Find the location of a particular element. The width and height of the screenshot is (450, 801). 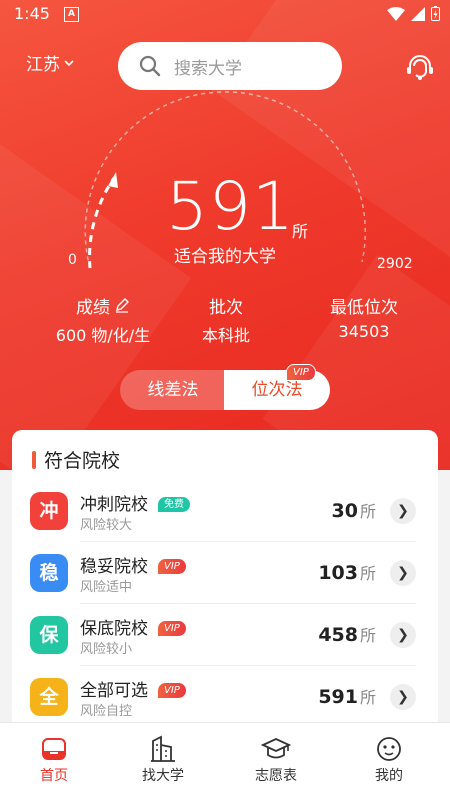

tab-label: 志愿表 is located at coordinates (276, 776).